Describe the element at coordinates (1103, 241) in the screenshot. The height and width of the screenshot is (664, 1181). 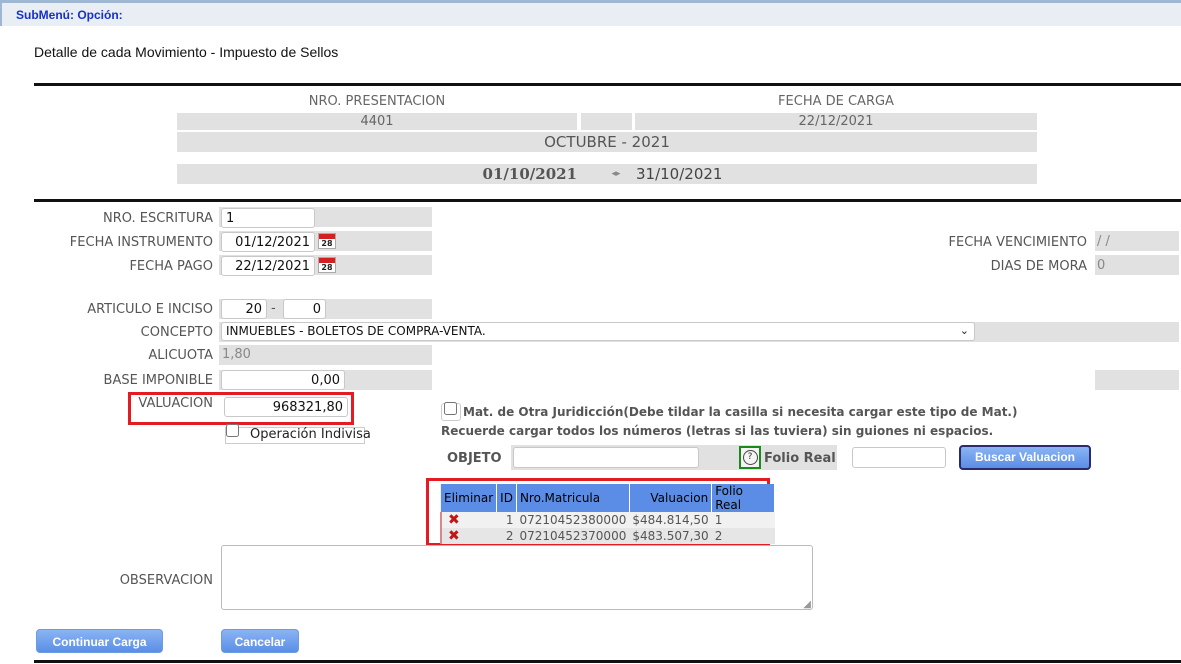
I see `fecha-vencimiento-value: / /` at that location.